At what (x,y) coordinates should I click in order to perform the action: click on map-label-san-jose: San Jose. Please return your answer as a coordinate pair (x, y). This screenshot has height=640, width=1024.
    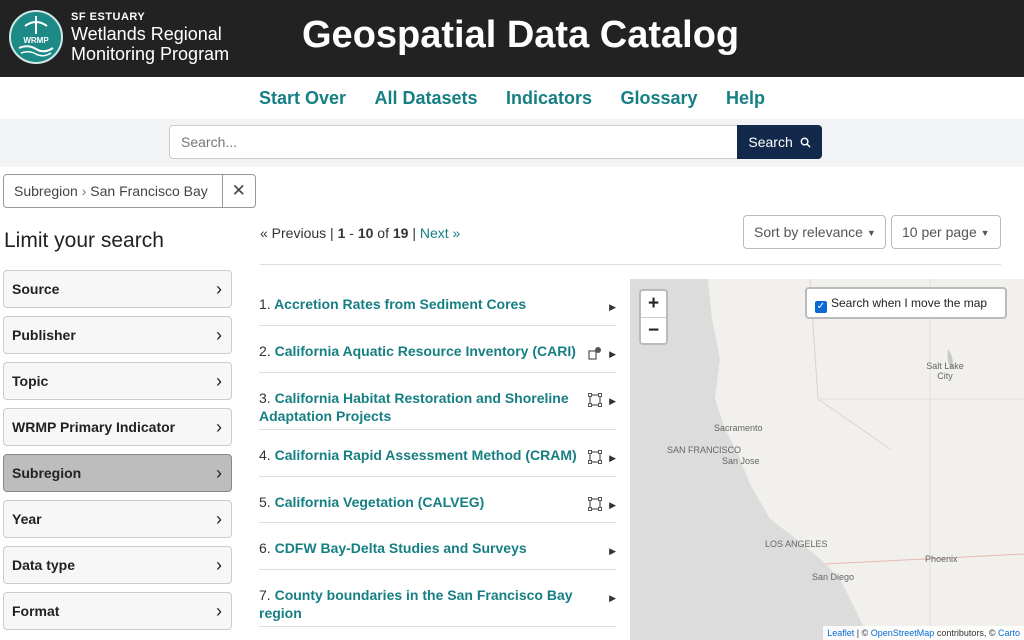
    Looking at the image, I should click on (741, 461).